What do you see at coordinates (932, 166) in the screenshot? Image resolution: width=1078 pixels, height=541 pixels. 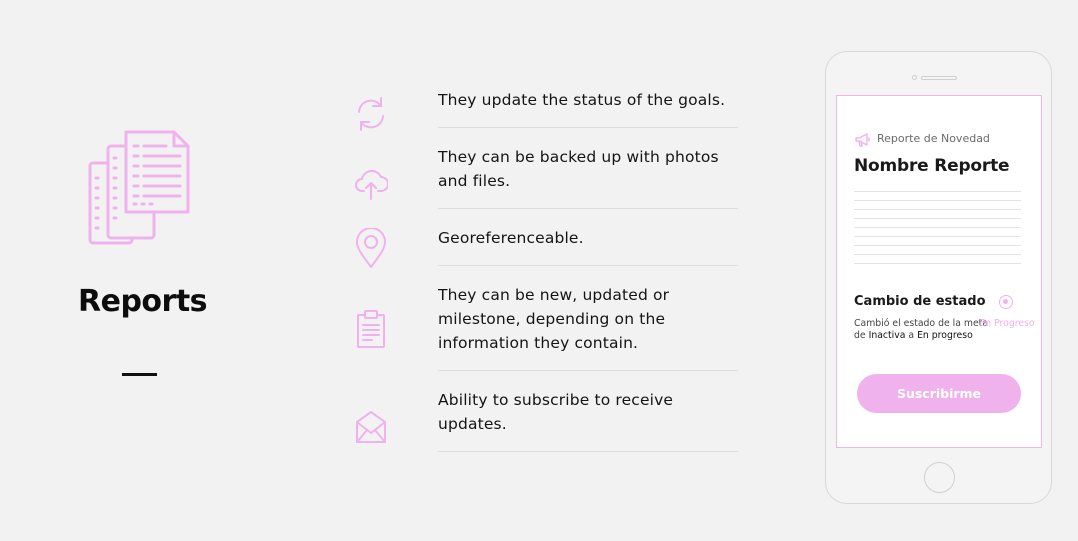 I see `report-title: Nombre Reporte` at bounding box center [932, 166].